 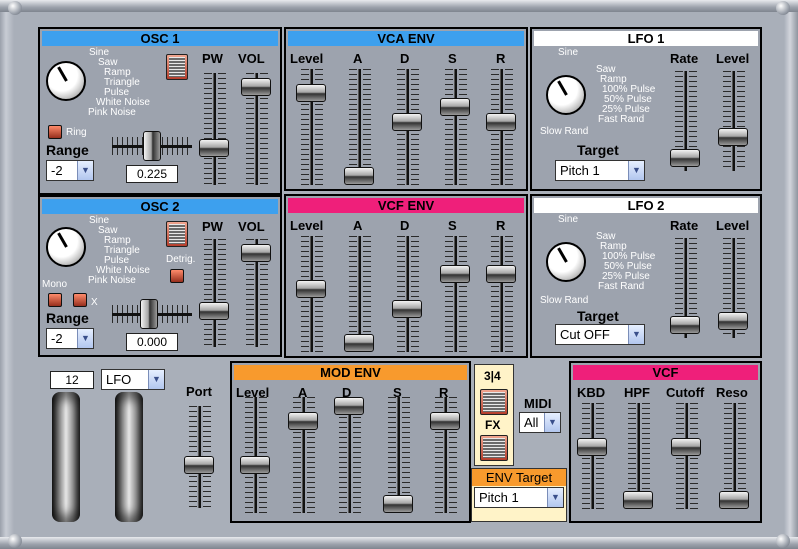 I want to click on osc1-ring-label: Ring, so click(x=76, y=132).